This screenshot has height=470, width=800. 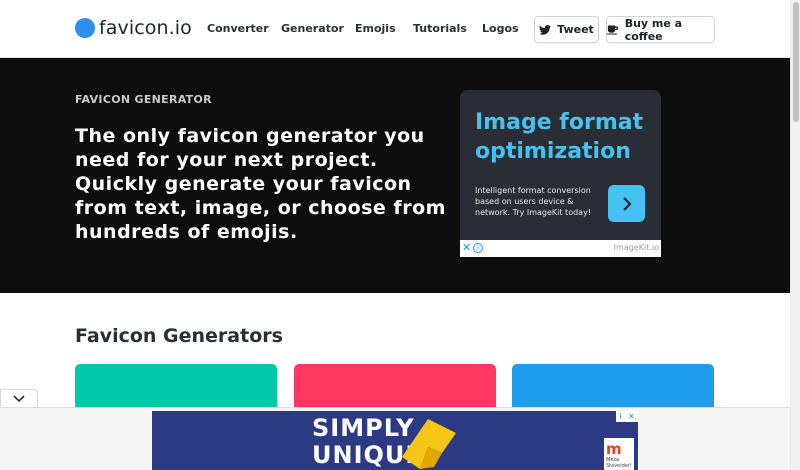 What do you see at coordinates (238, 28) in the screenshot?
I see `nav-converter: Converter` at bounding box center [238, 28].